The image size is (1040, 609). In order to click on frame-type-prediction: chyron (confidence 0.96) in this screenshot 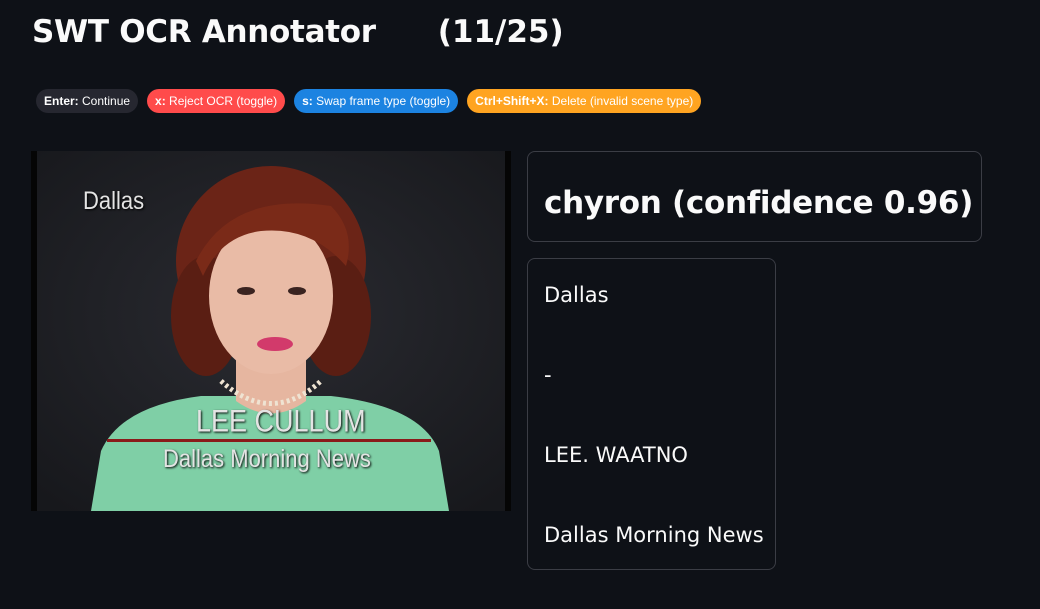, I will do `click(759, 203)`.